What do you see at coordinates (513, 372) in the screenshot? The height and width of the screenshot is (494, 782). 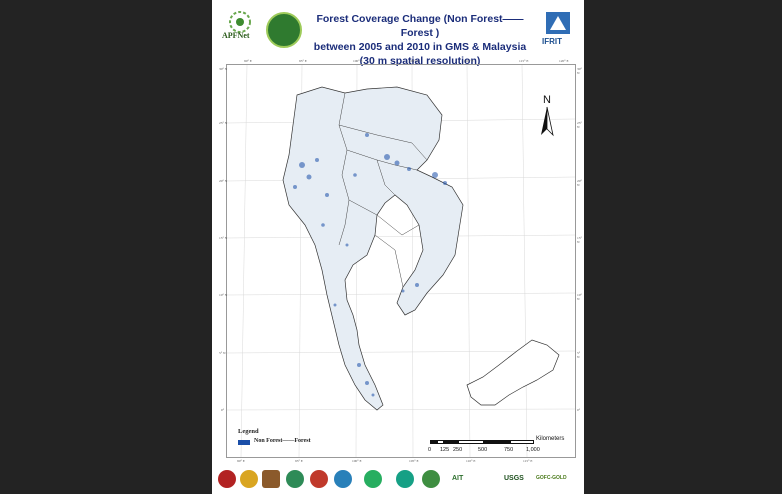 I see `borneo-landmass` at bounding box center [513, 372].